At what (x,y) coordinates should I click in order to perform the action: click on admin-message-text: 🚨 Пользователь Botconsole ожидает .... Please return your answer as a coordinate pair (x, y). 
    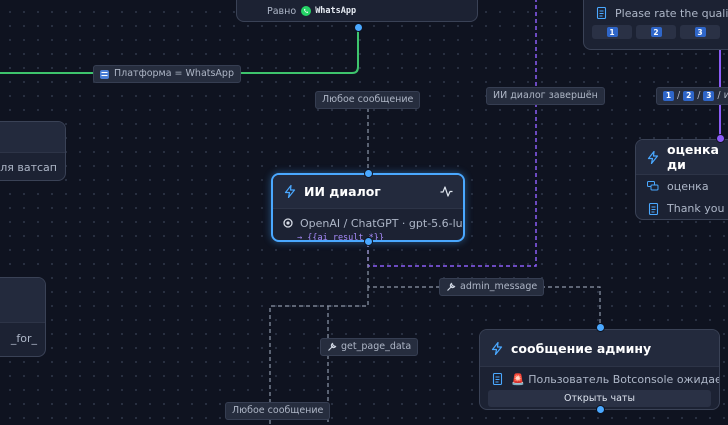
    Looking at the image, I should click on (615, 379).